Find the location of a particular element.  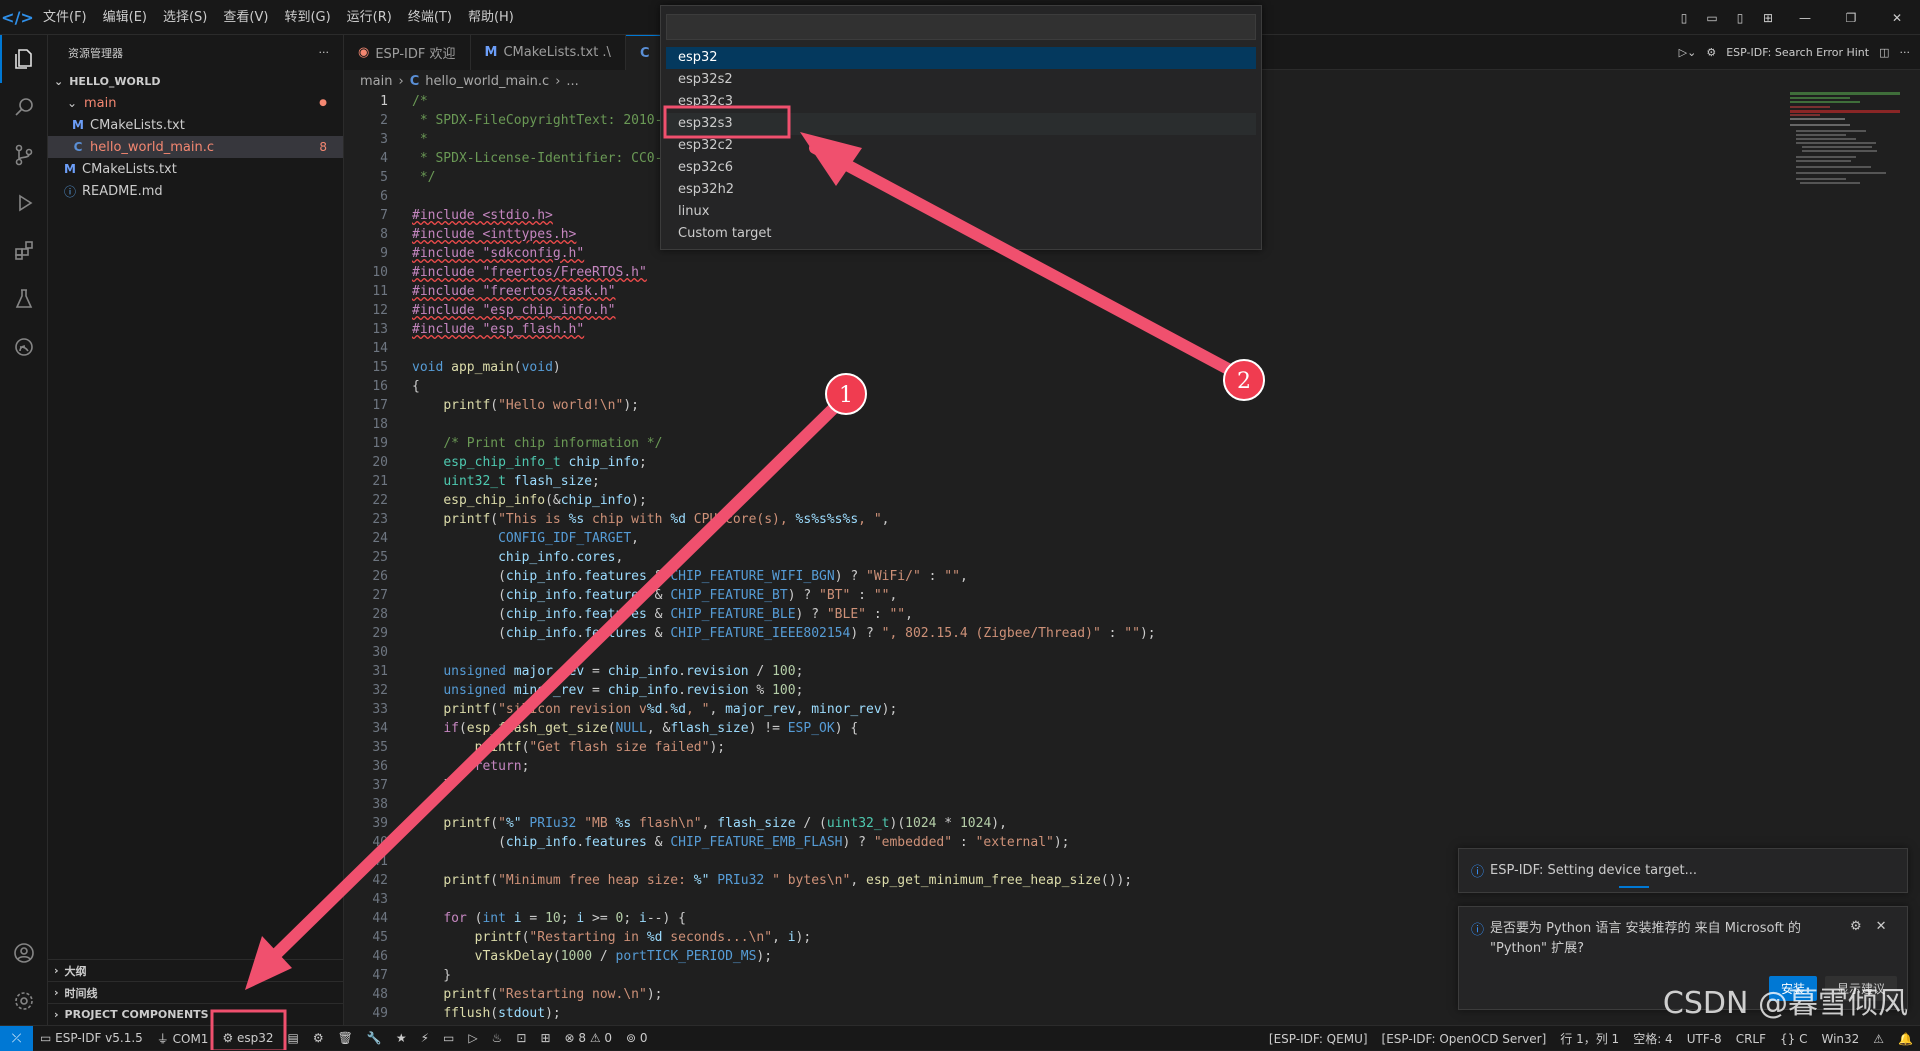

customize-layout-icon: ⊞ is located at coordinates (1768, 18).